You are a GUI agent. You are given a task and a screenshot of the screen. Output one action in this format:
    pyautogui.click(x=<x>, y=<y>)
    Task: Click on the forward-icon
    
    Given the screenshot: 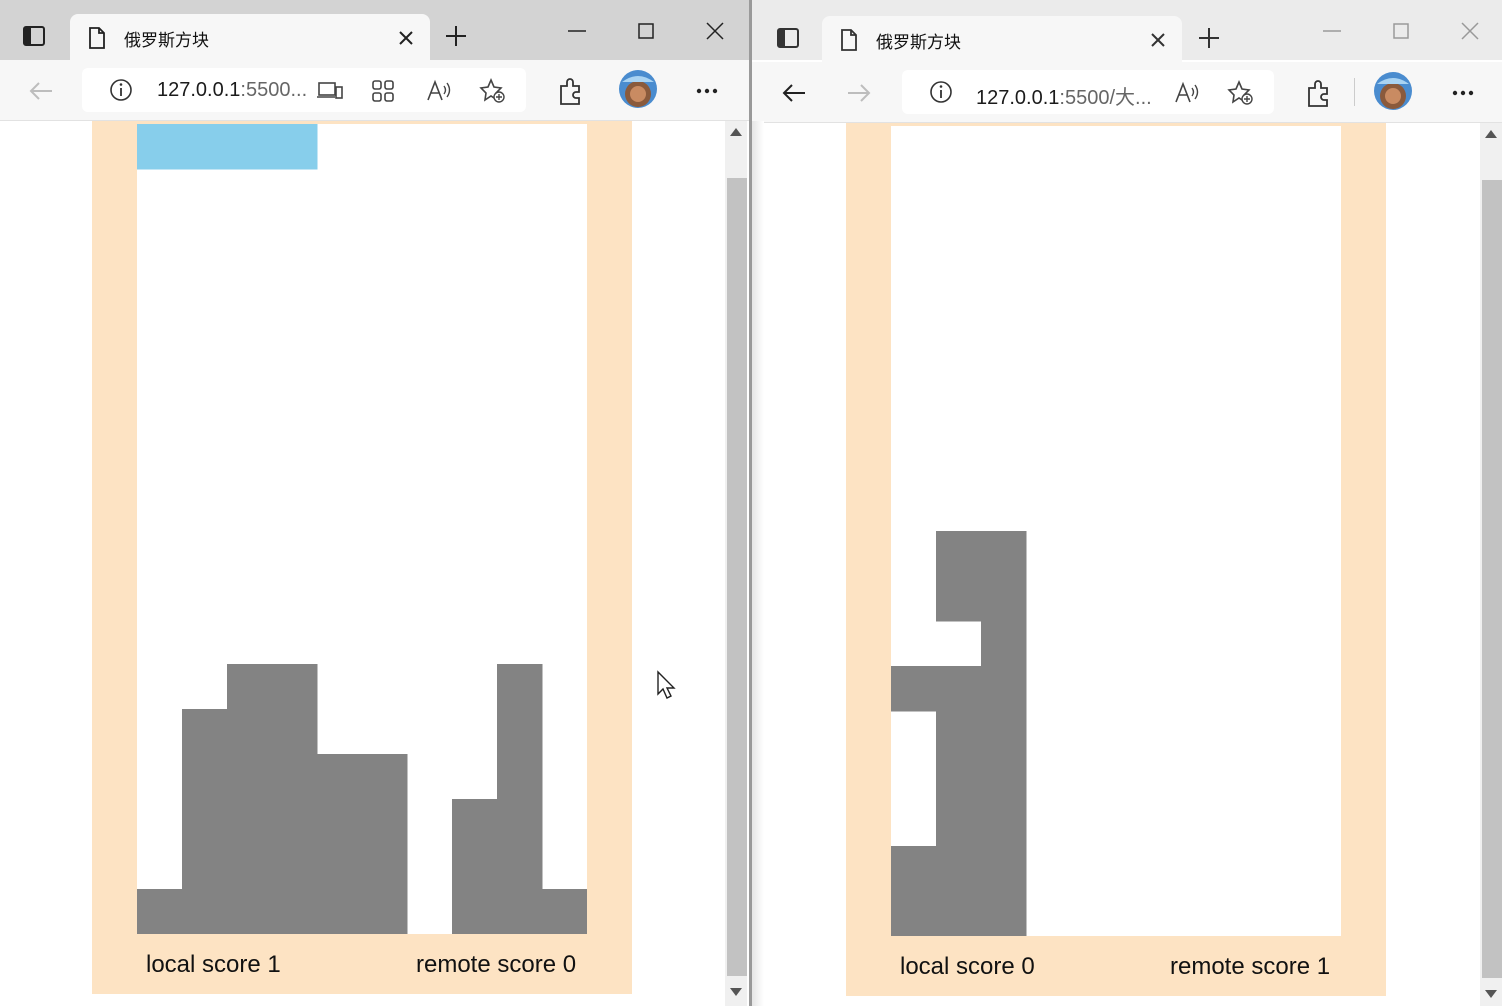 What is the action you would take?
    pyautogui.click(x=859, y=93)
    